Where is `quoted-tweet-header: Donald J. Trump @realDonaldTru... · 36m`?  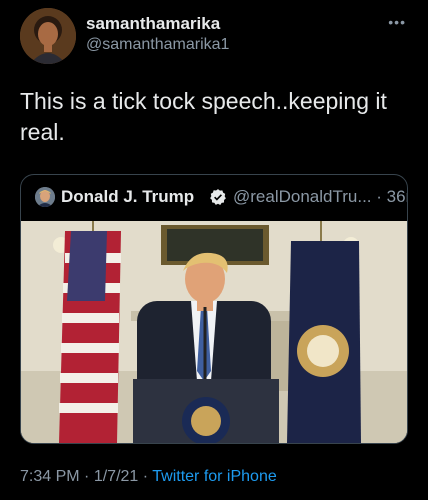 quoted-tweet-header: Donald J. Trump @realDonaldTru... · 36m is located at coordinates (221, 198).